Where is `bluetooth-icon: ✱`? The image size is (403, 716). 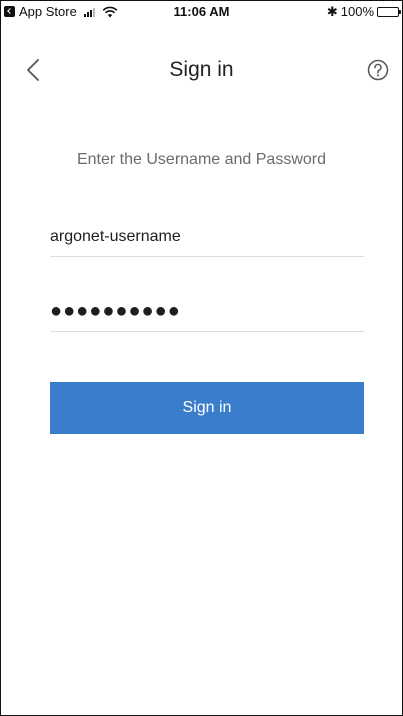 bluetooth-icon: ✱ is located at coordinates (332, 11).